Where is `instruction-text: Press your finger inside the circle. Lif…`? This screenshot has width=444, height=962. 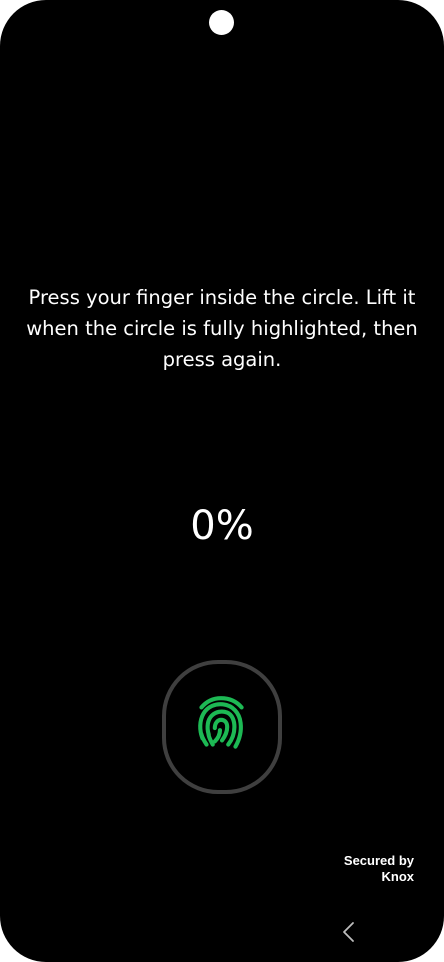
instruction-text: Press your finger inside the circle. Lif… is located at coordinates (222, 328).